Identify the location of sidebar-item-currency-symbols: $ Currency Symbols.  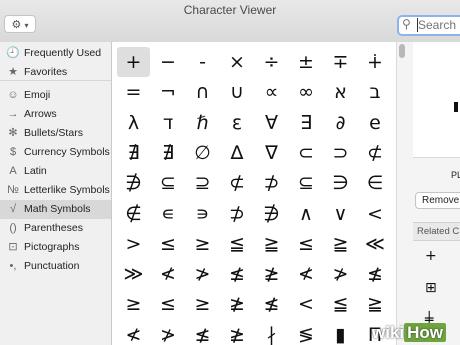
(55, 152).